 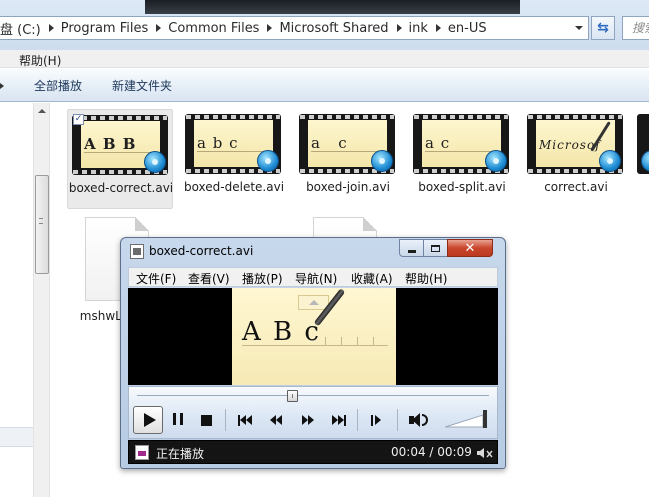 What do you see at coordinates (245, 420) in the screenshot?
I see `previous-button` at bounding box center [245, 420].